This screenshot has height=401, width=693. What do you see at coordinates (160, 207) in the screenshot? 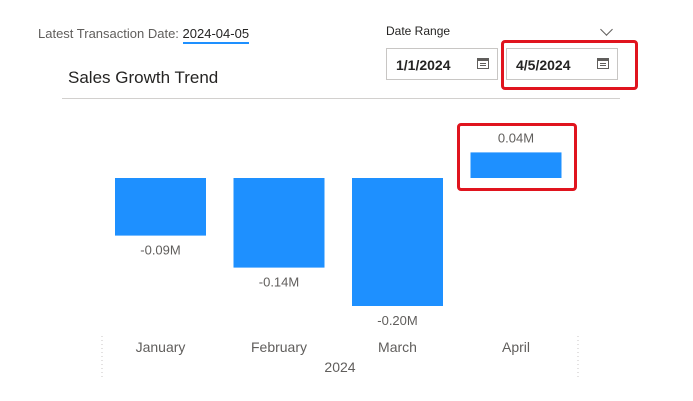
I see `bar-january` at bounding box center [160, 207].